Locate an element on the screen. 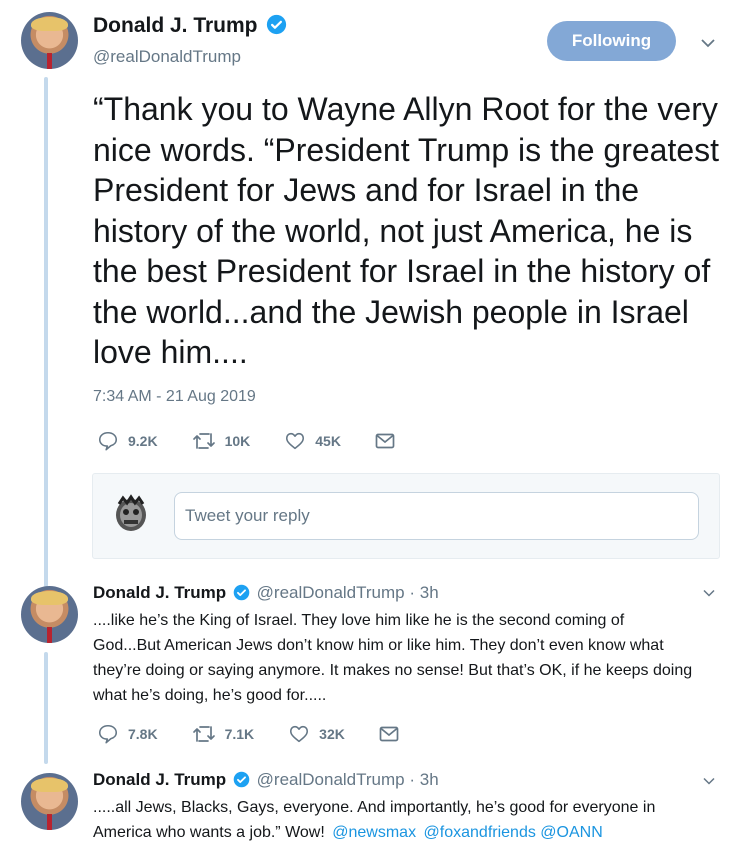  tweet-actions: 9.2K 10K 45K is located at coordinates (267, 441).